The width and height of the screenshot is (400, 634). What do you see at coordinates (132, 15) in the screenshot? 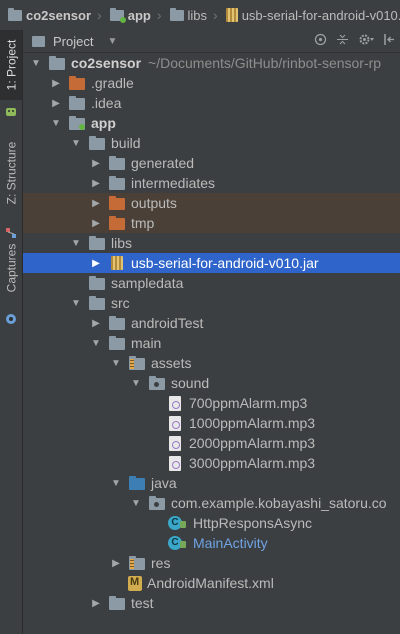
I see `breadcrumb-app: app ›` at bounding box center [132, 15].